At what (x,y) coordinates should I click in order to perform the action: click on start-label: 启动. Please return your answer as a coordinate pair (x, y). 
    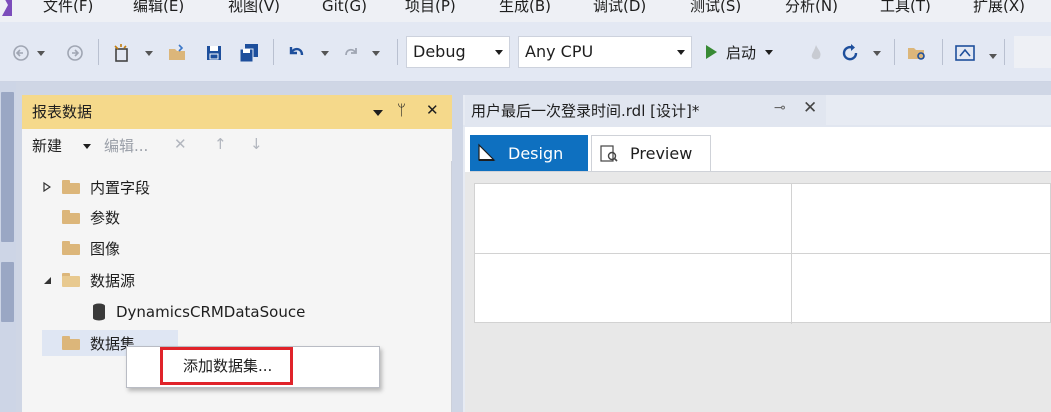
    Looking at the image, I should click on (741, 52).